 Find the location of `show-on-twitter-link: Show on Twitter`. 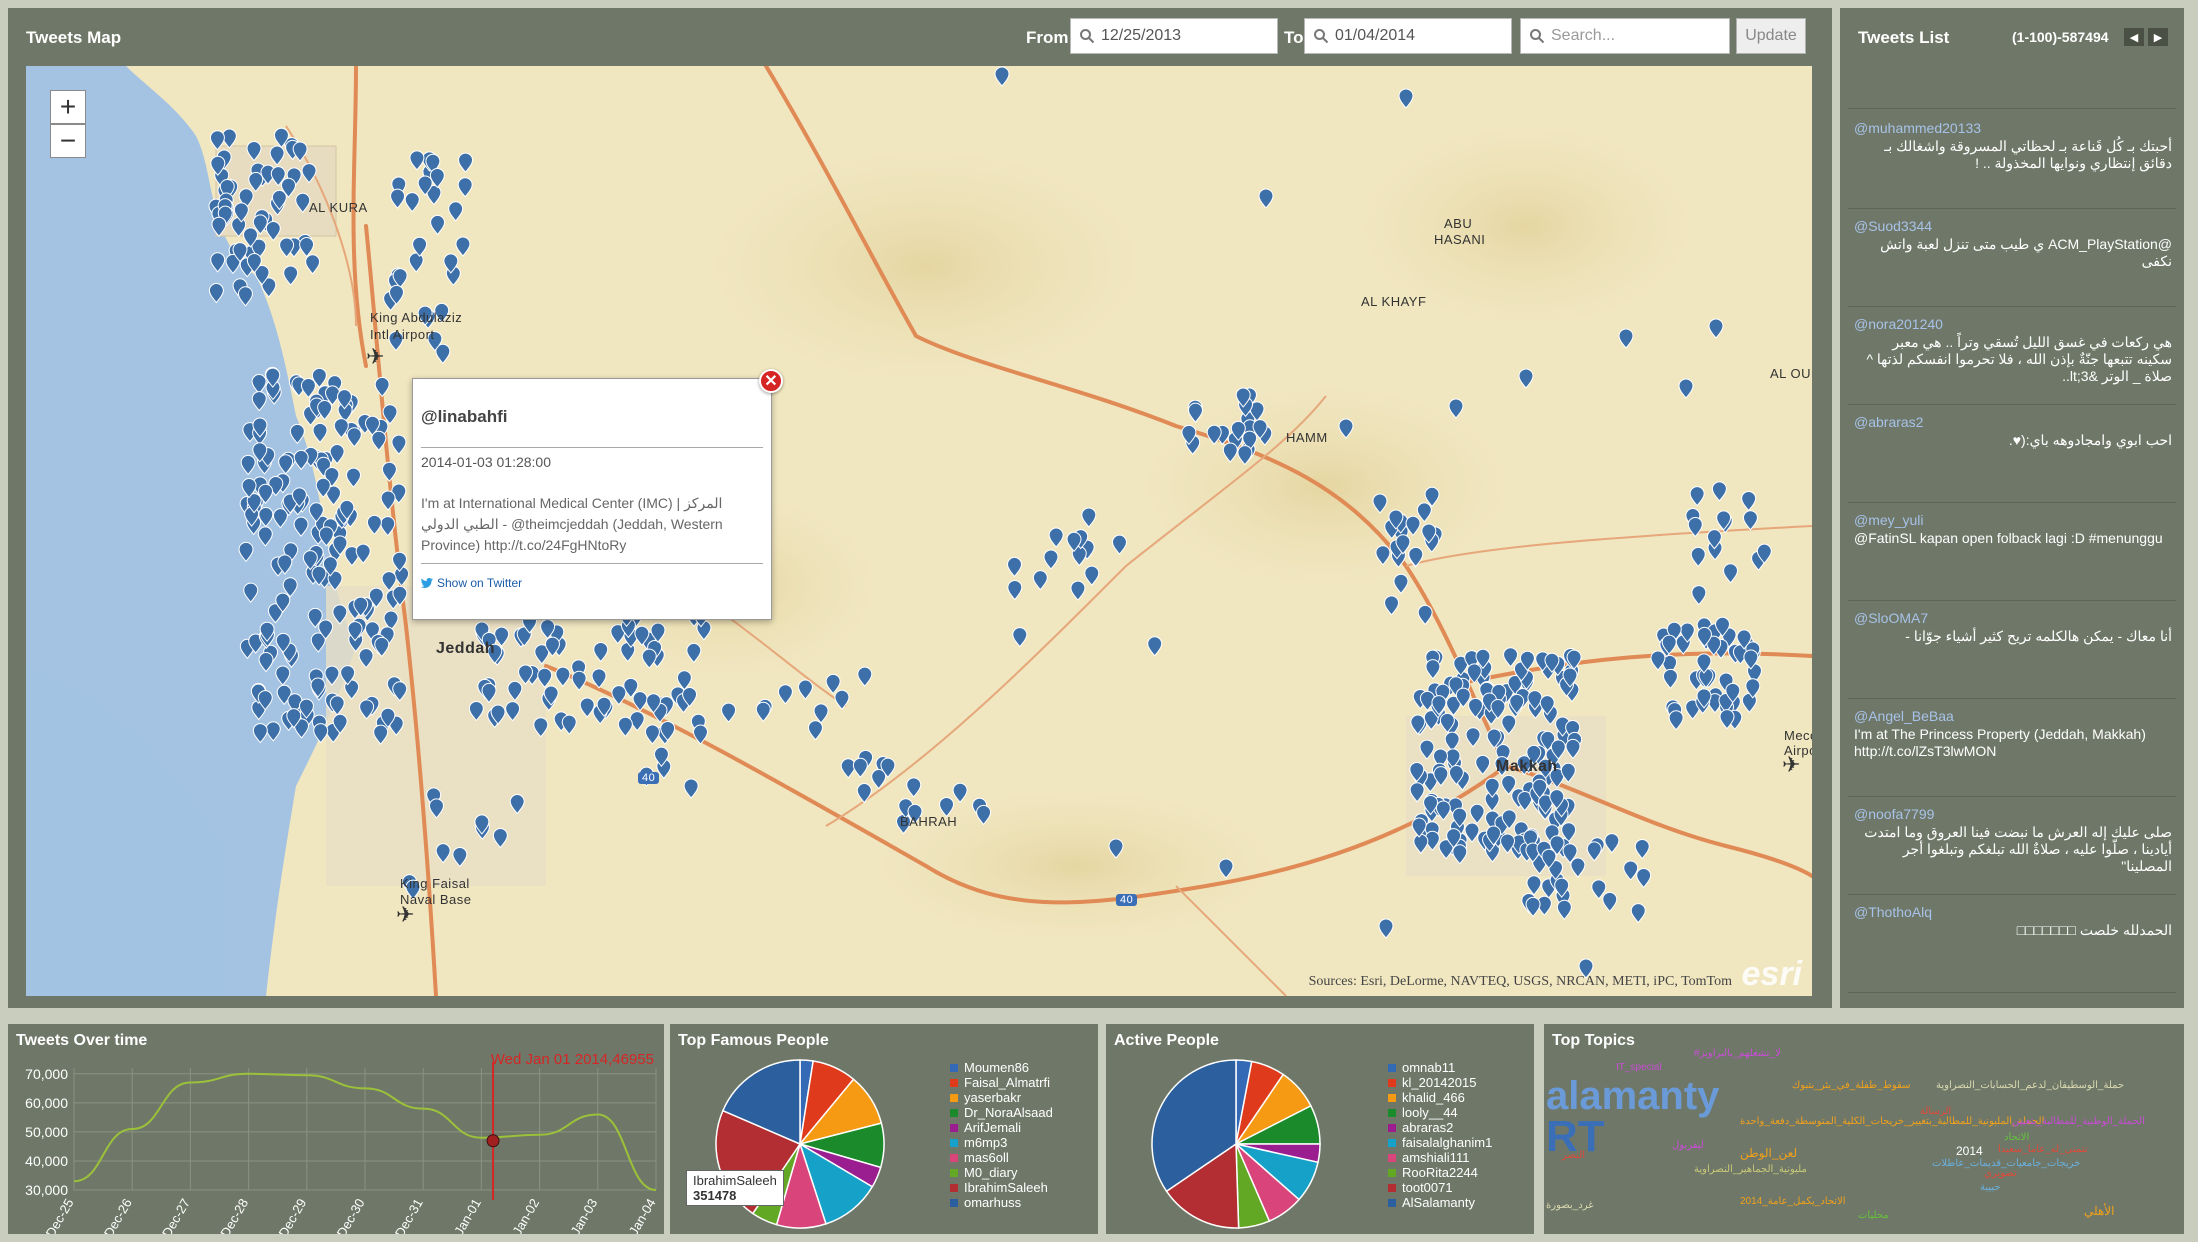

show-on-twitter-link: Show on Twitter is located at coordinates (471, 583).